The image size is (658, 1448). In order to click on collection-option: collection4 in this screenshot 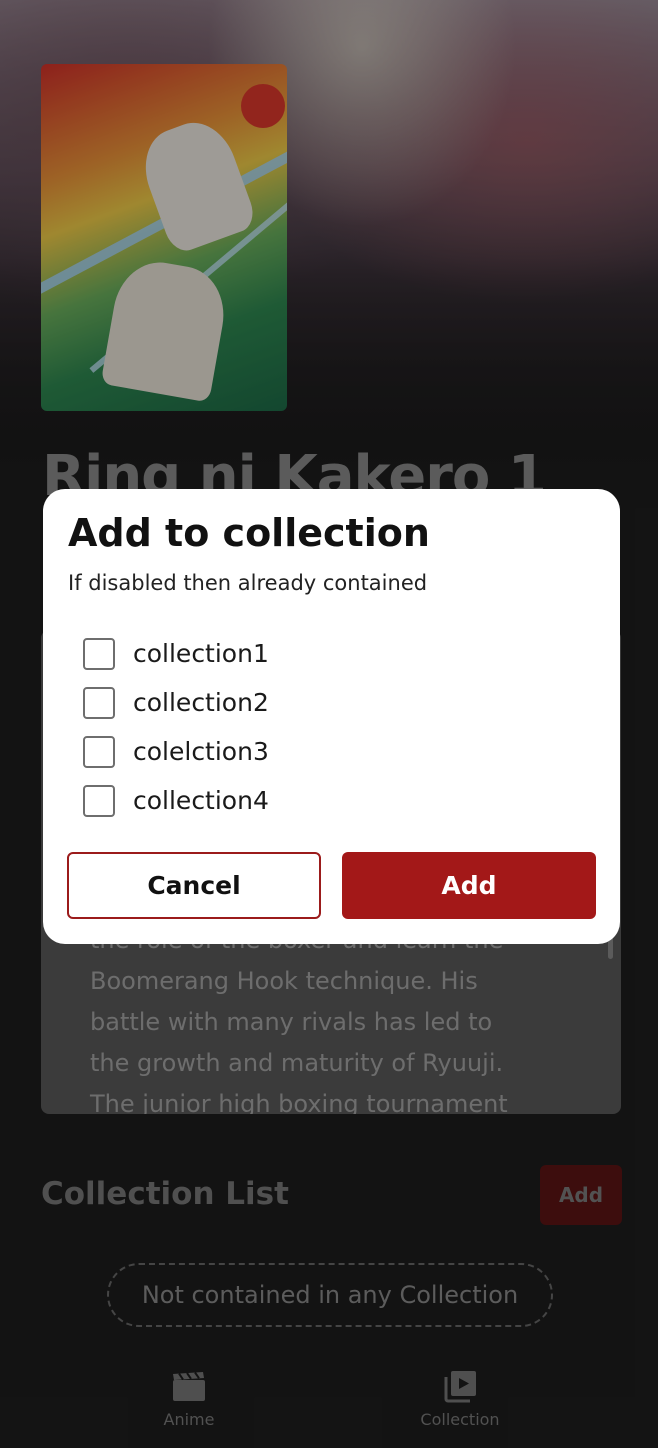, I will do `click(333, 800)`.